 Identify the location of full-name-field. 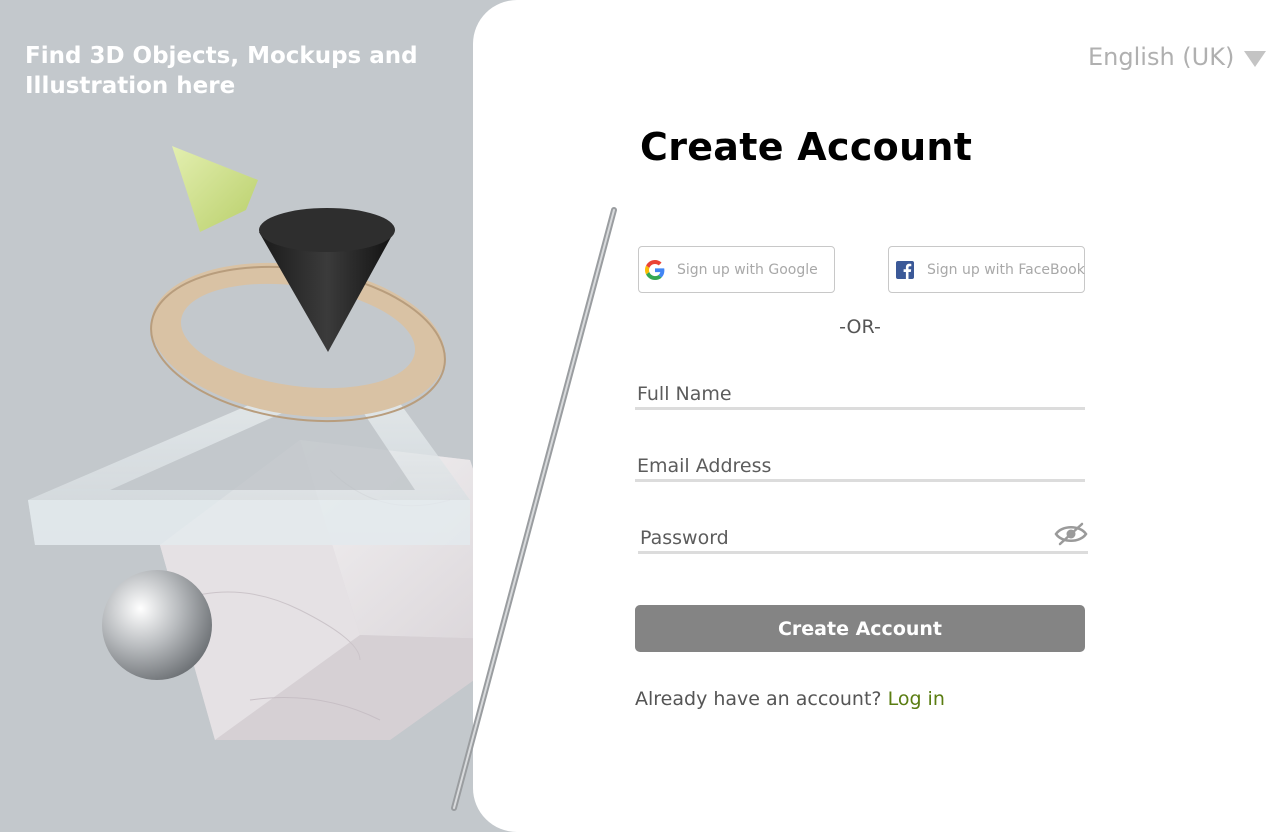
(860, 390).